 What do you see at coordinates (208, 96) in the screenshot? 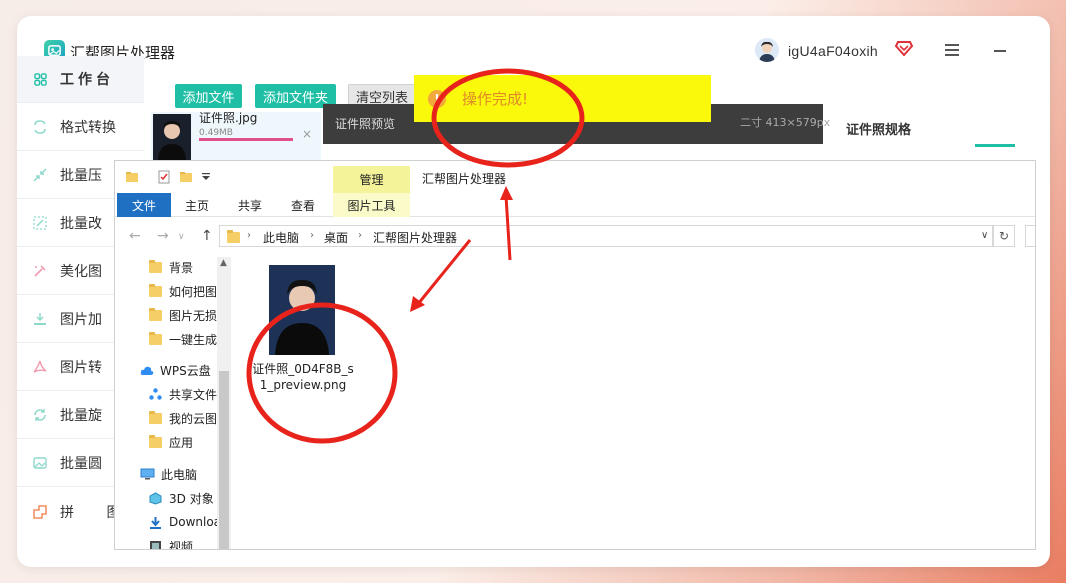
I see `add-file-button: 添加文件` at bounding box center [208, 96].